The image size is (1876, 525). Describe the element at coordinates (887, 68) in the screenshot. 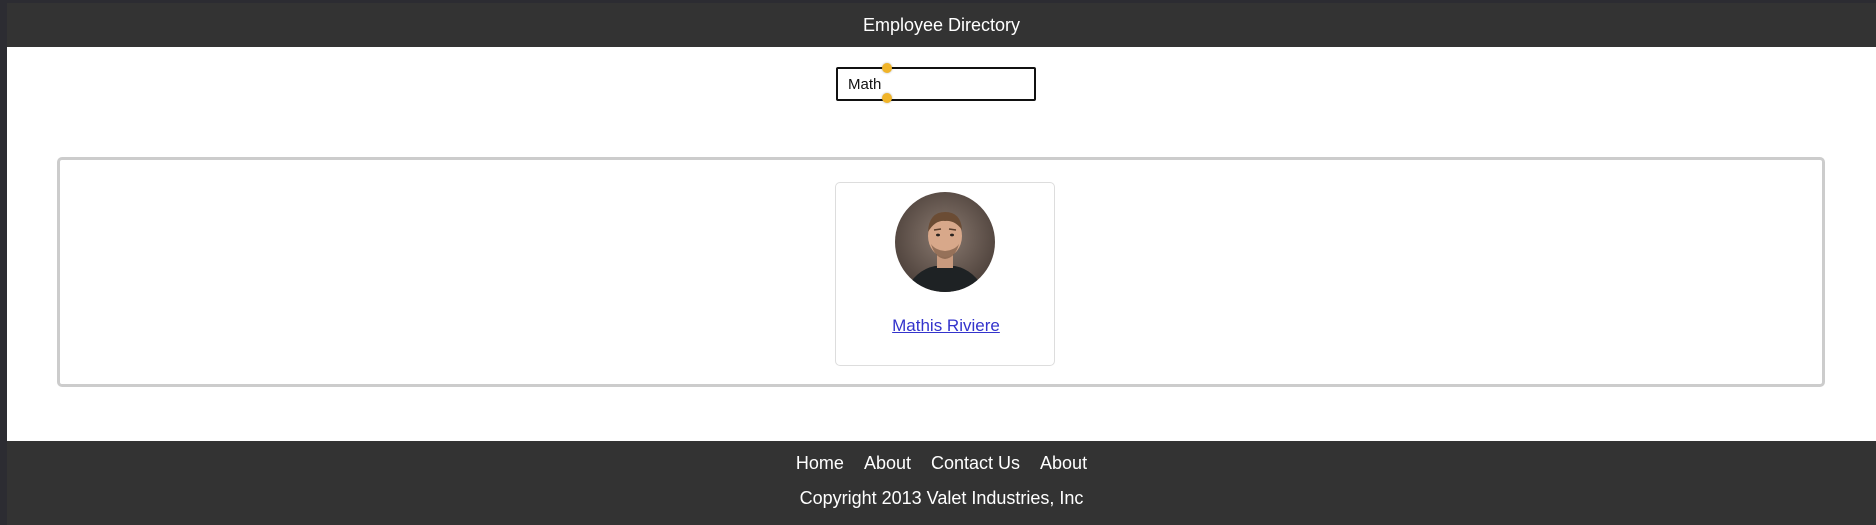

I see `text-cursor-top-handle-icon` at that location.